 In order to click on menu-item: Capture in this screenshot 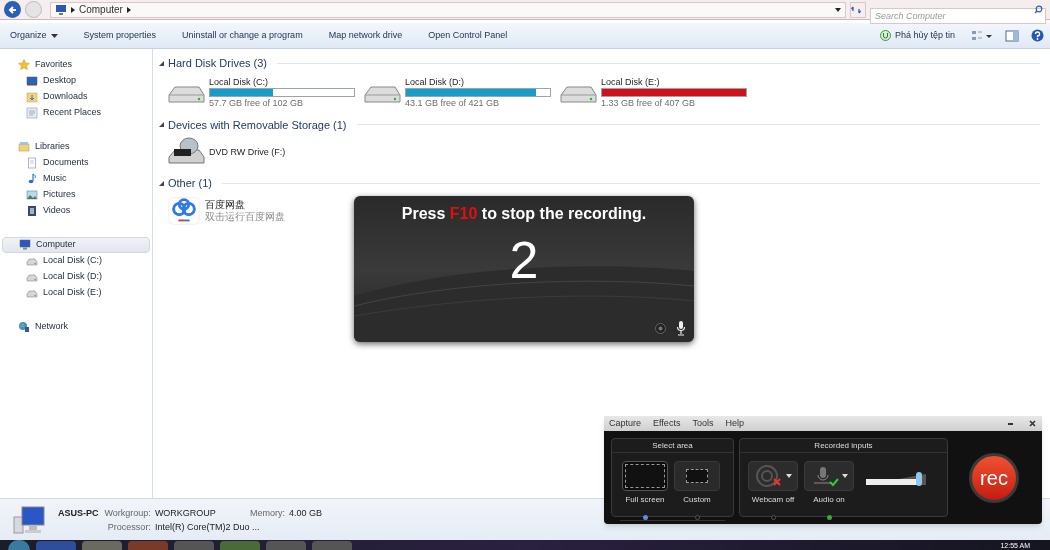, I will do `click(625, 423)`.